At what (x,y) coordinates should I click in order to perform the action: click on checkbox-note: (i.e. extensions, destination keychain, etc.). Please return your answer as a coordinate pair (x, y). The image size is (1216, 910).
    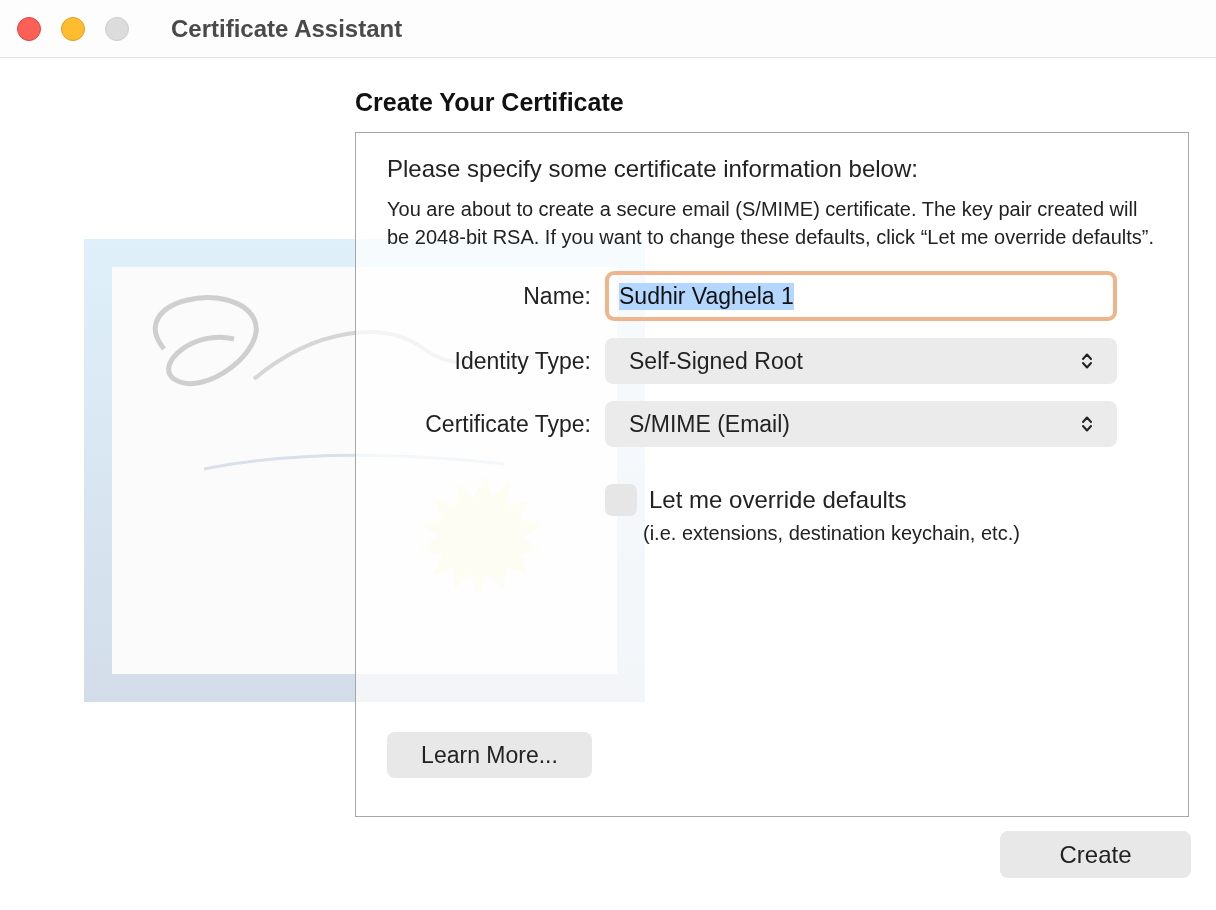
    Looking at the image, I should click on (832, 533).